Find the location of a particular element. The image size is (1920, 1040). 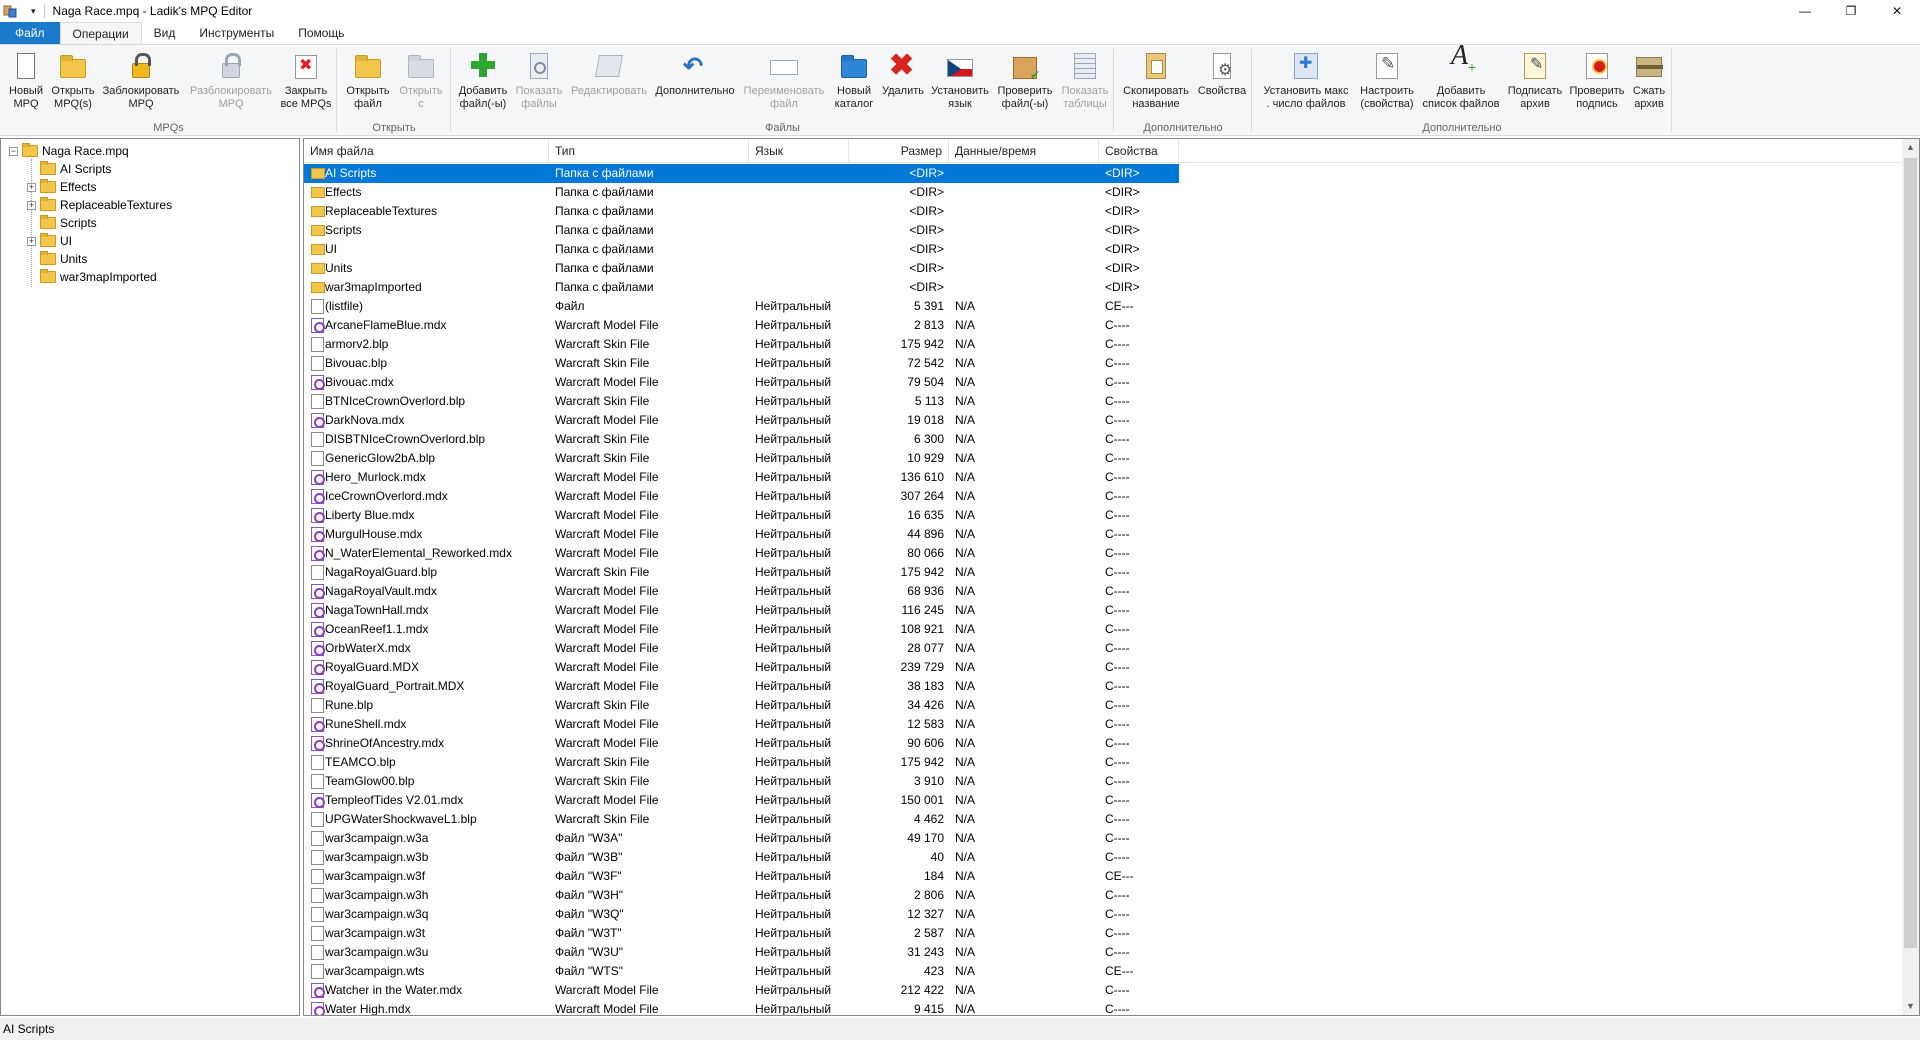

verify-signature-button: Проверить подпись is located at coordinates (1597, 81).